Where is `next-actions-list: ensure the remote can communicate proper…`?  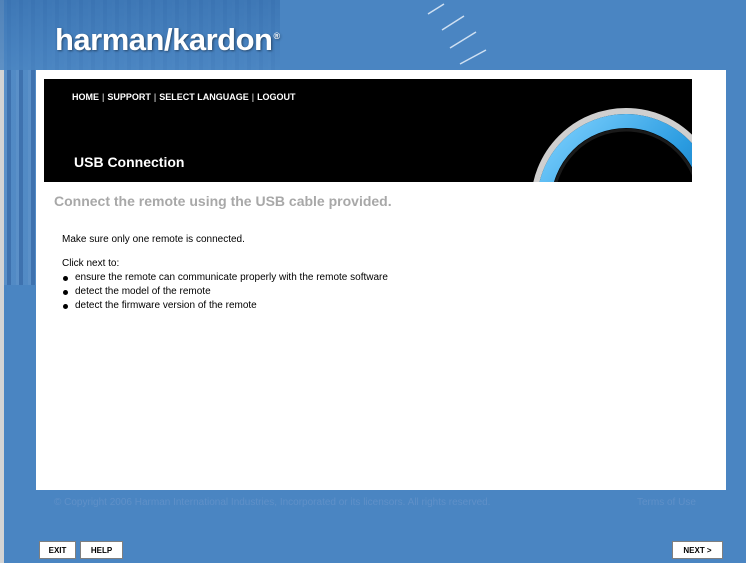
next-actions-list: ensure the remote can communicate proper… is located at coordinates (225, 292).